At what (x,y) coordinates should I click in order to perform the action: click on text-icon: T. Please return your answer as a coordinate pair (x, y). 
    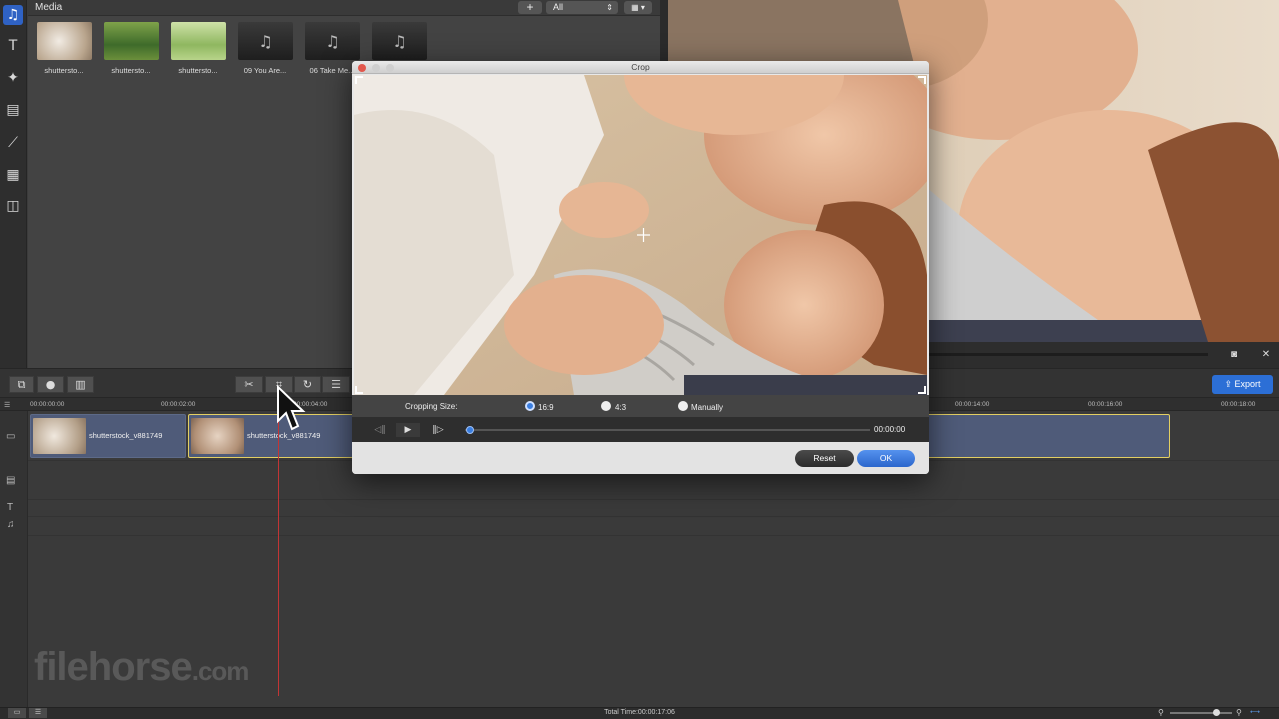
    Looking at the image, I should click on (13, 46).